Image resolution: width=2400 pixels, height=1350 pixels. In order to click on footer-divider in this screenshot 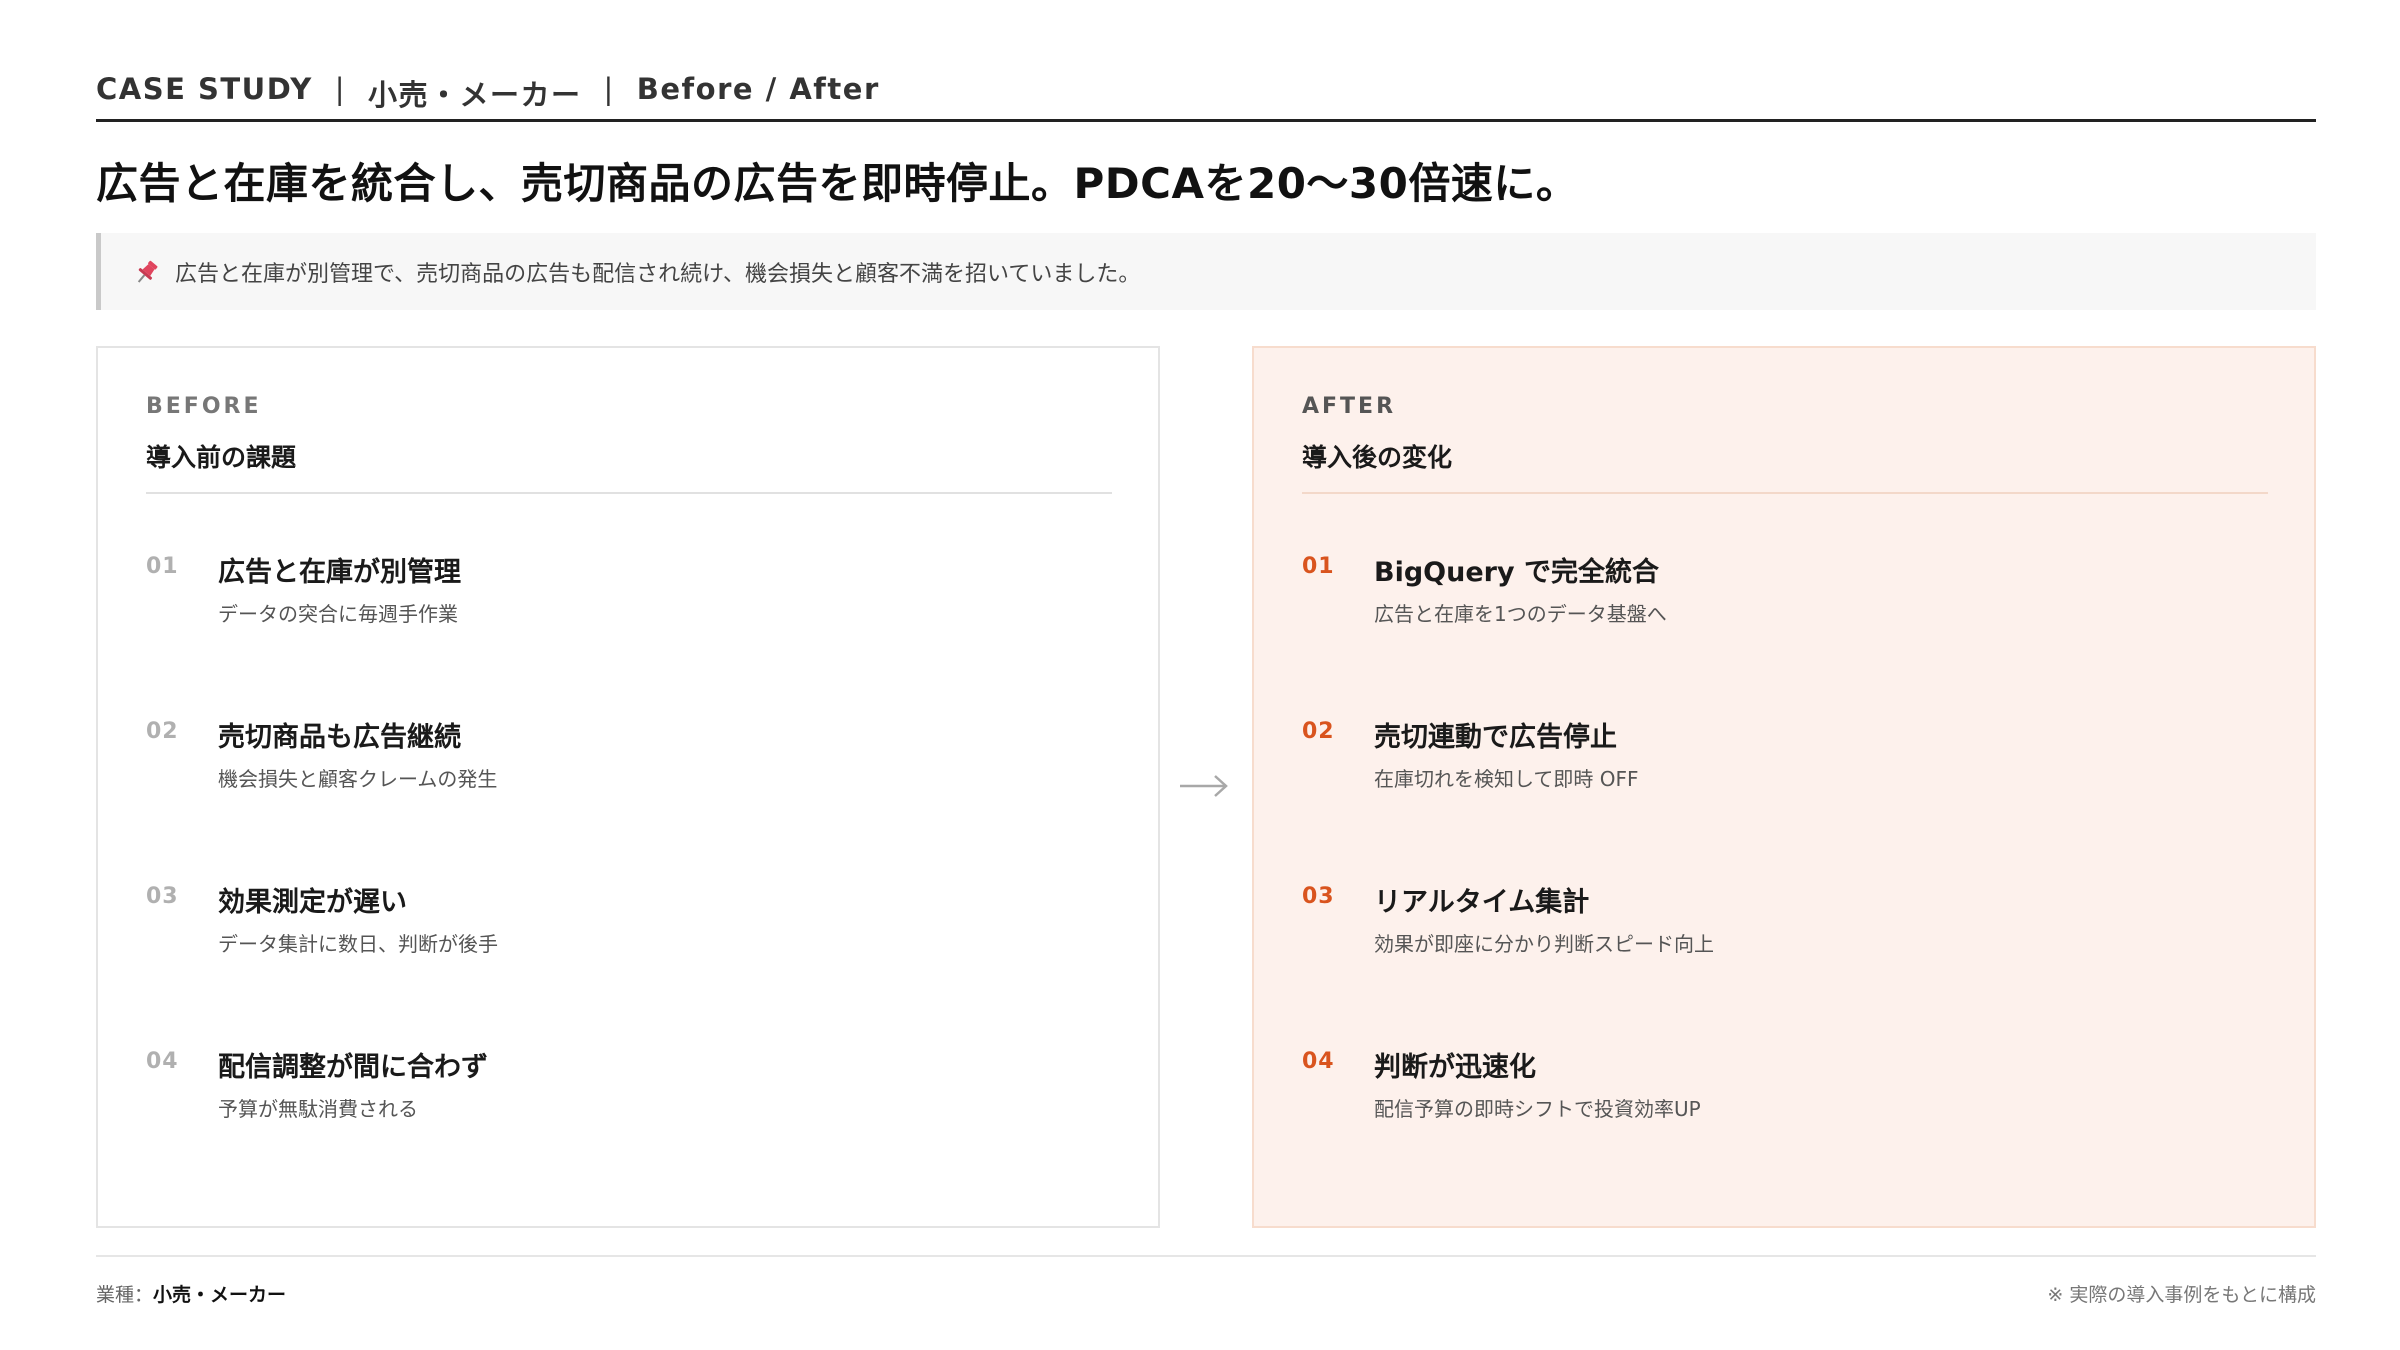, I will do `click(1206, 1256)`.